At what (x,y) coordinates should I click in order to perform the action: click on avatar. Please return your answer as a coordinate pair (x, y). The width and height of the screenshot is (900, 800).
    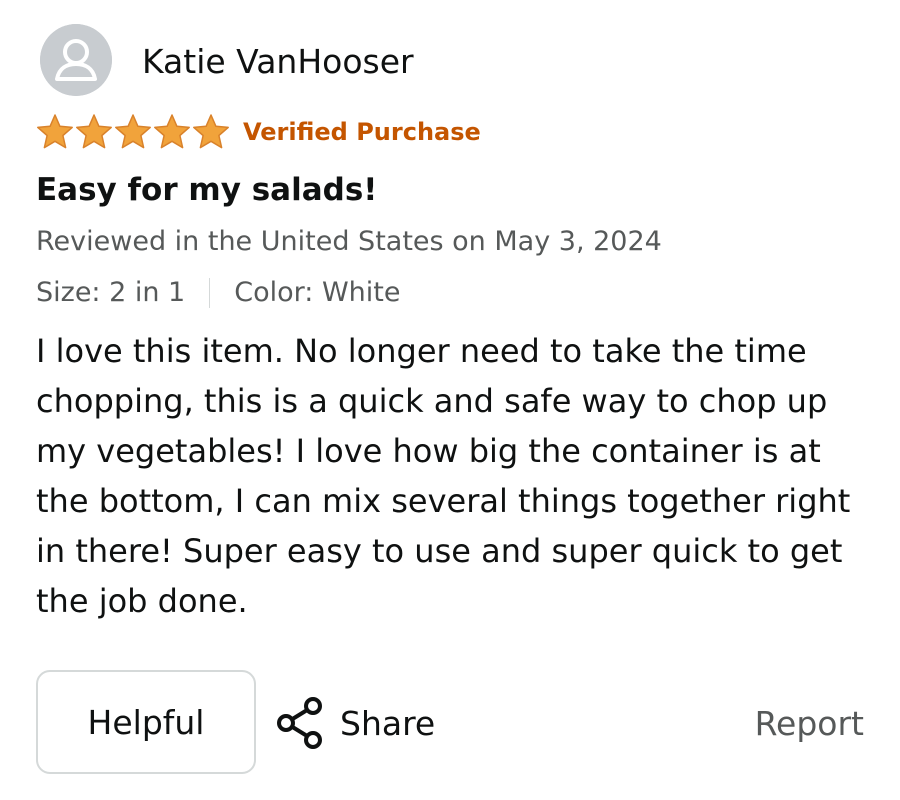
    Looking at the image, I should click on (76, 60).